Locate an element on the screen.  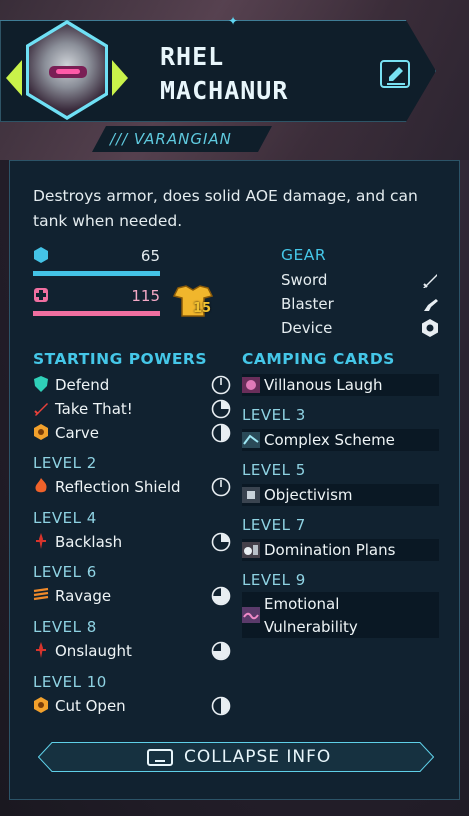
power-take-that: Take That! is located at coordinates (133, 409).